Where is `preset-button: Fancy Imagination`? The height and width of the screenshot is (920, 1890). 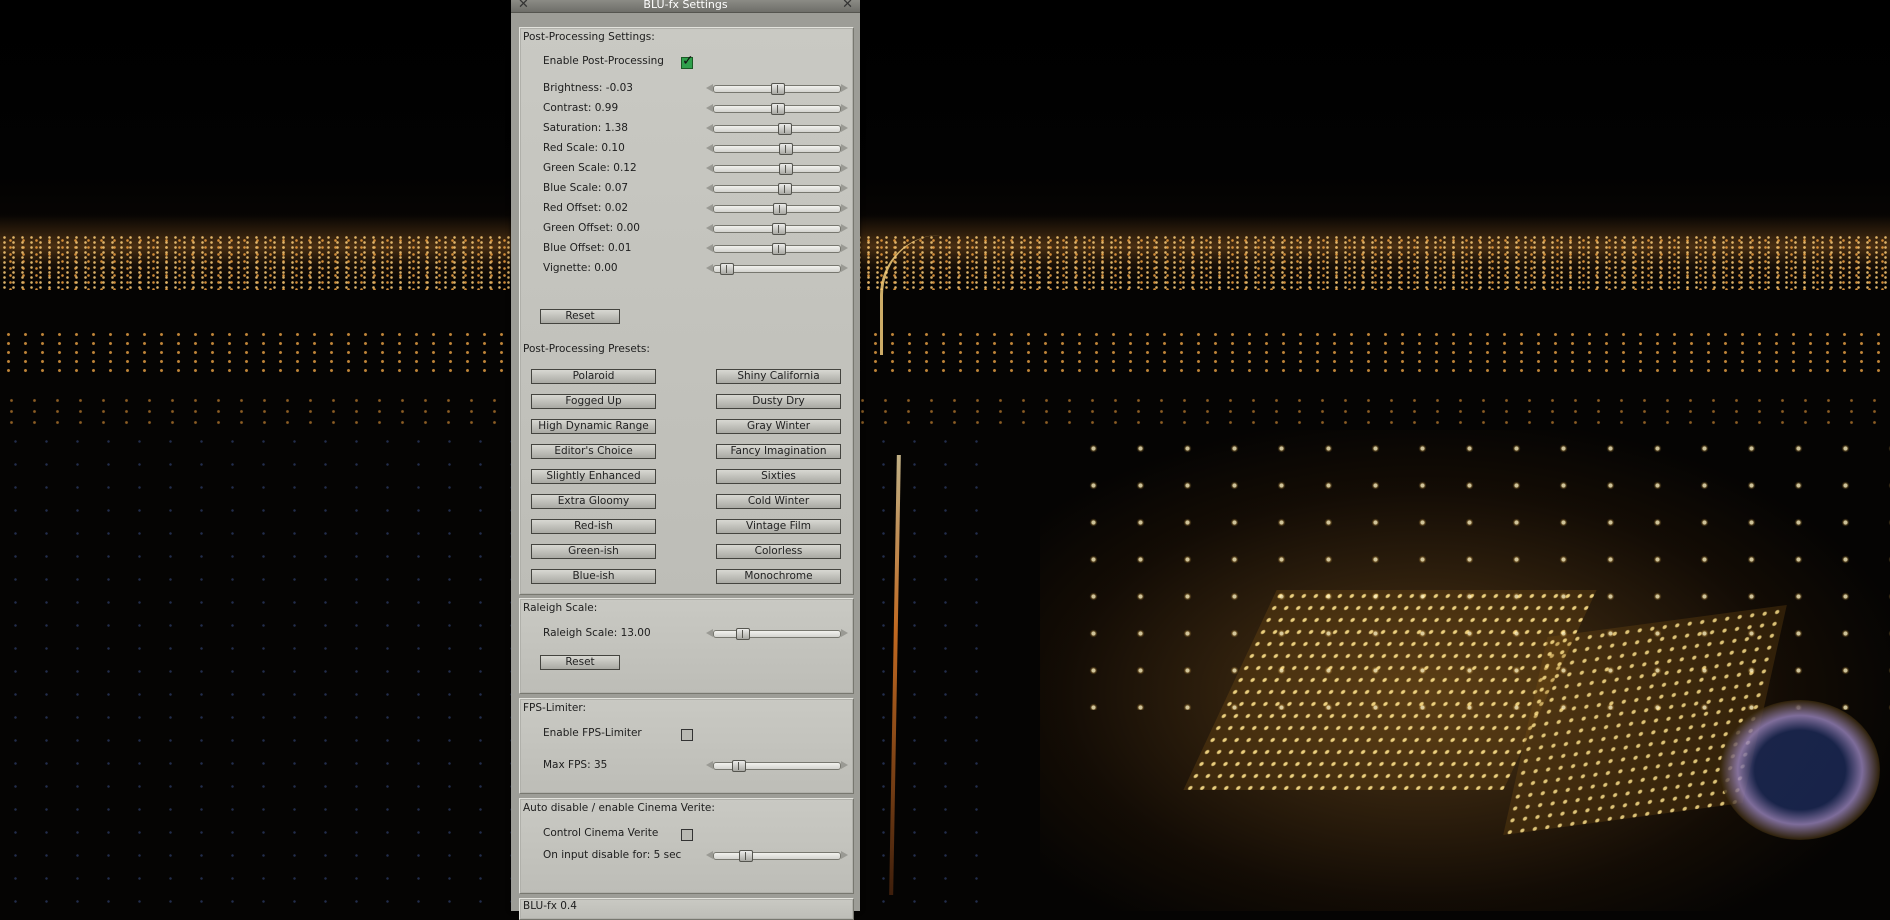 preset-button: Fancy Imagination is located at coordinates (778, 451).